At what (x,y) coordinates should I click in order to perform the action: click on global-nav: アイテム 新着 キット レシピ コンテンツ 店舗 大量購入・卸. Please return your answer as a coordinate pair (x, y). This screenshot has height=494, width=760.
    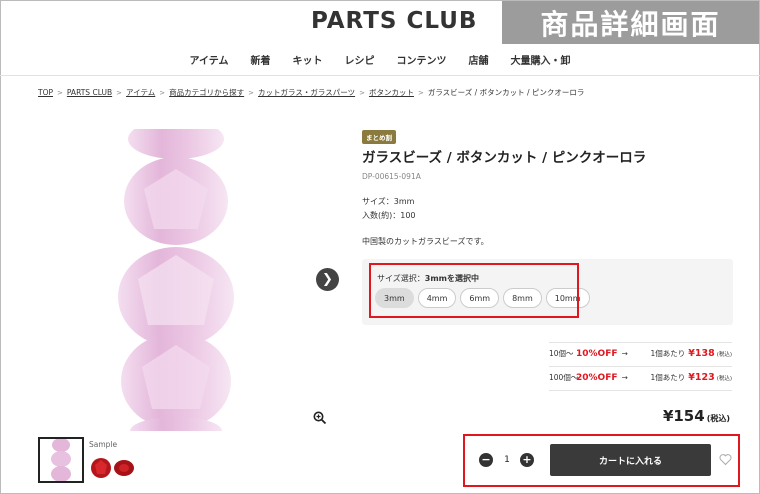
    Looking at the image, I should click on (380, 62).